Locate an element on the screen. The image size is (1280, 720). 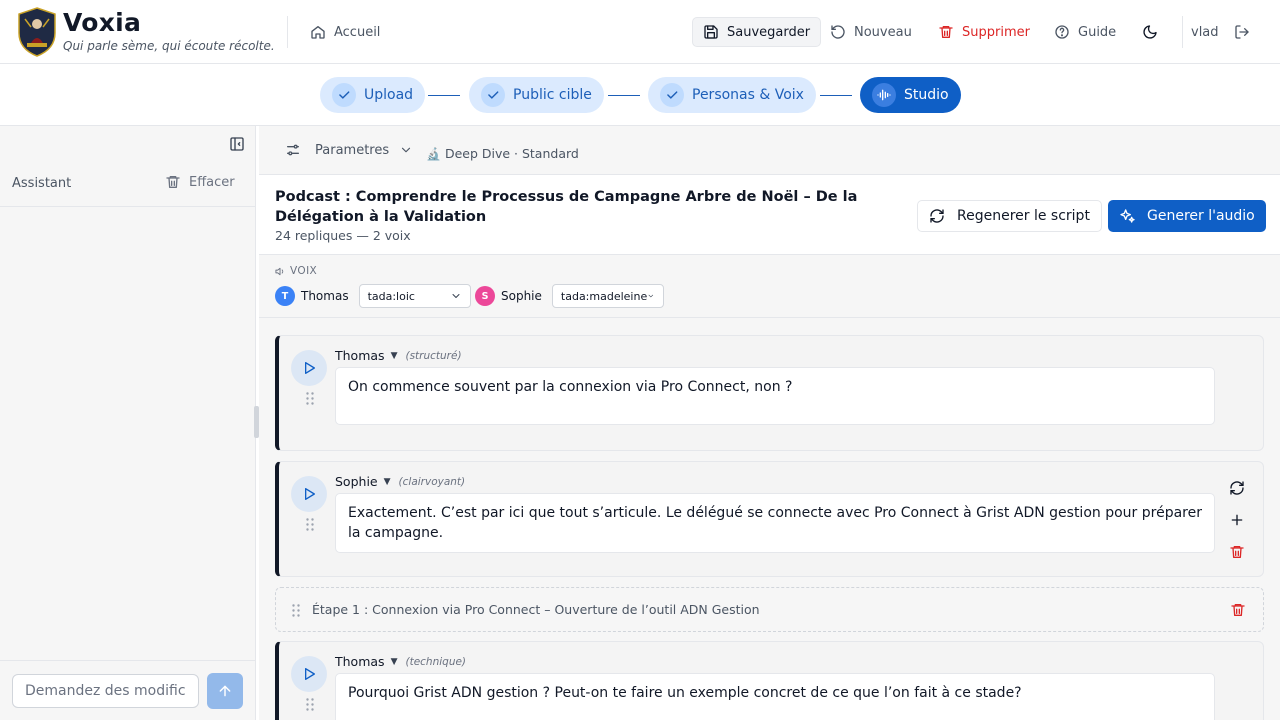
step-label: Public cible is located at coordinates (552, 95).